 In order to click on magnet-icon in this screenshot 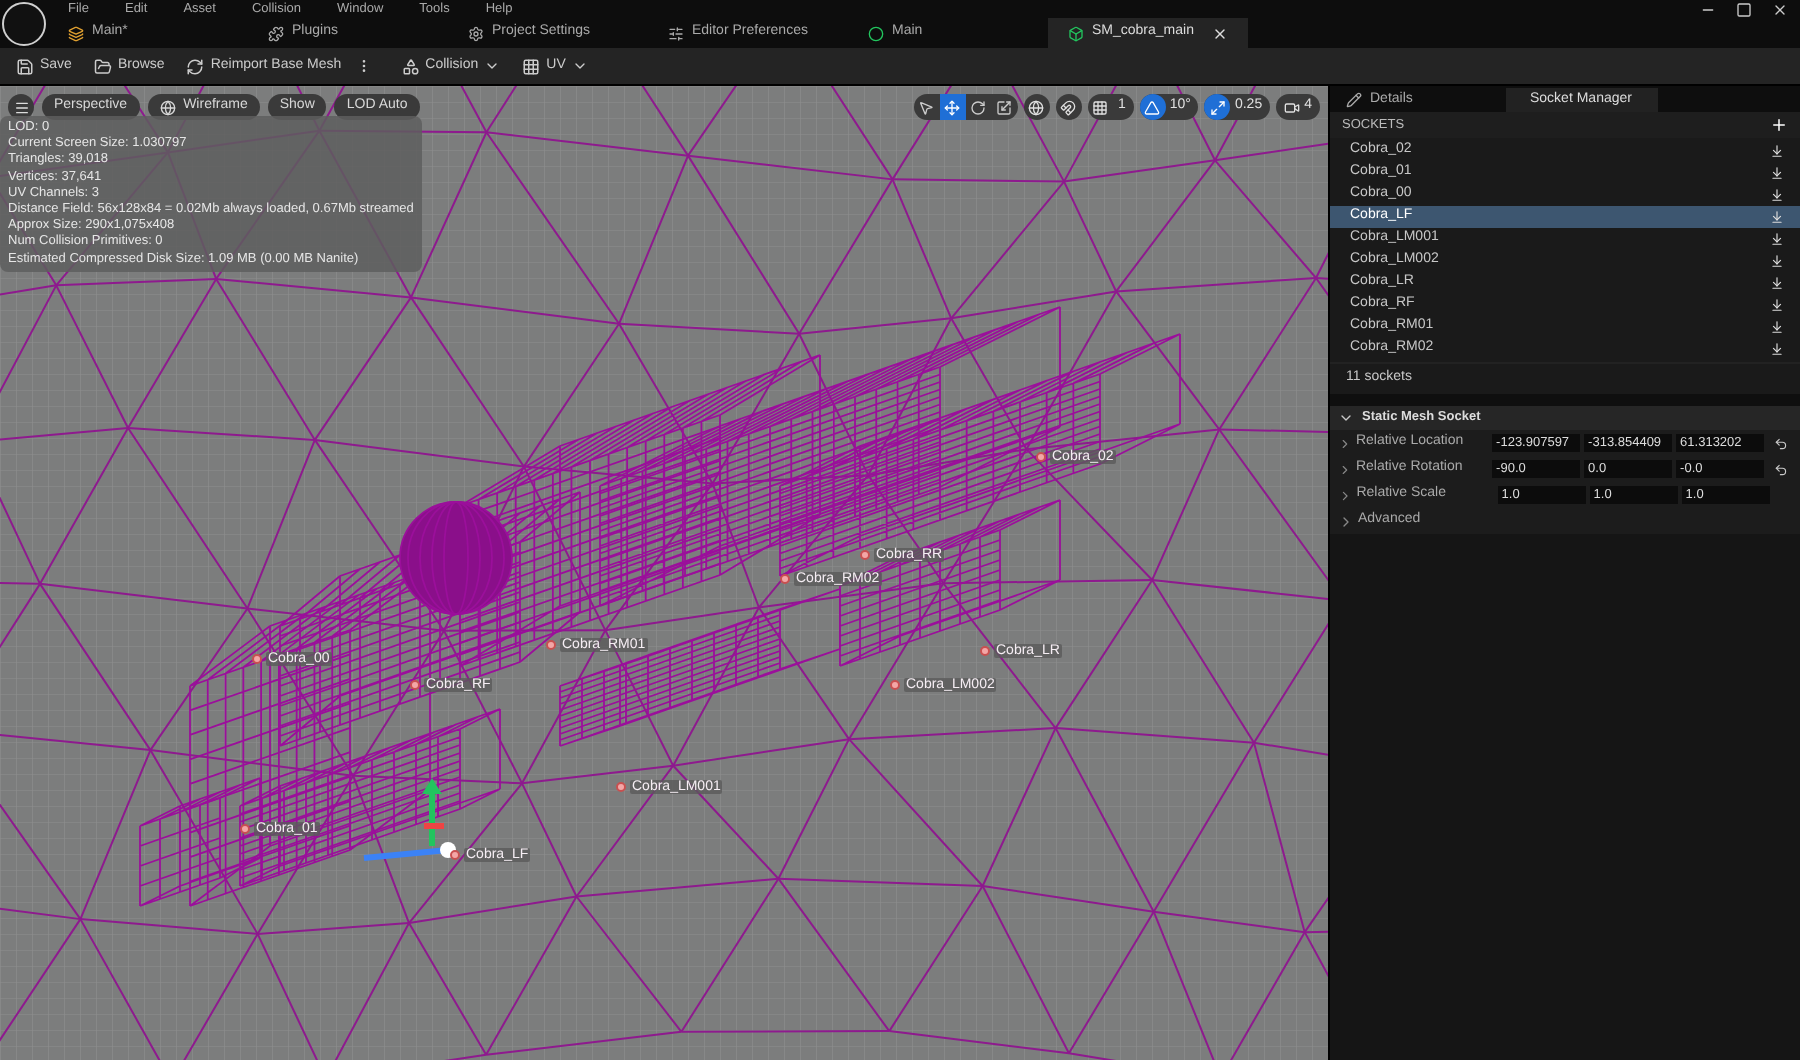, I will do `click(1068, 107)`.